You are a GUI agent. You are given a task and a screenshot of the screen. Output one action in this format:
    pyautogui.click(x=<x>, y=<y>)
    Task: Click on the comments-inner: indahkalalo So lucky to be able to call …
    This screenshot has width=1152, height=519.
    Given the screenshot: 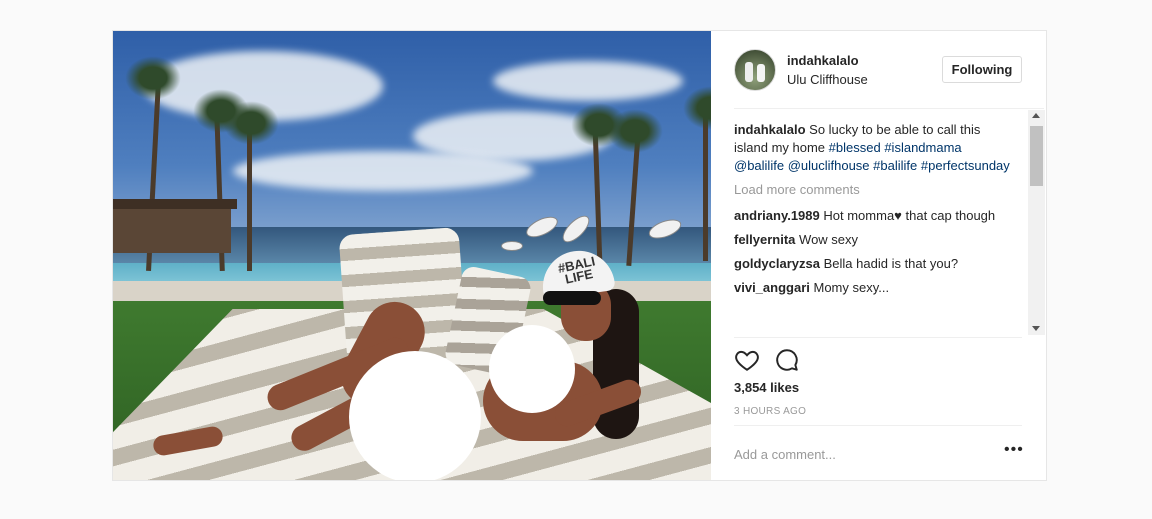 What is the action you would take?
    pyautogui.click(x=874, y=212)
    